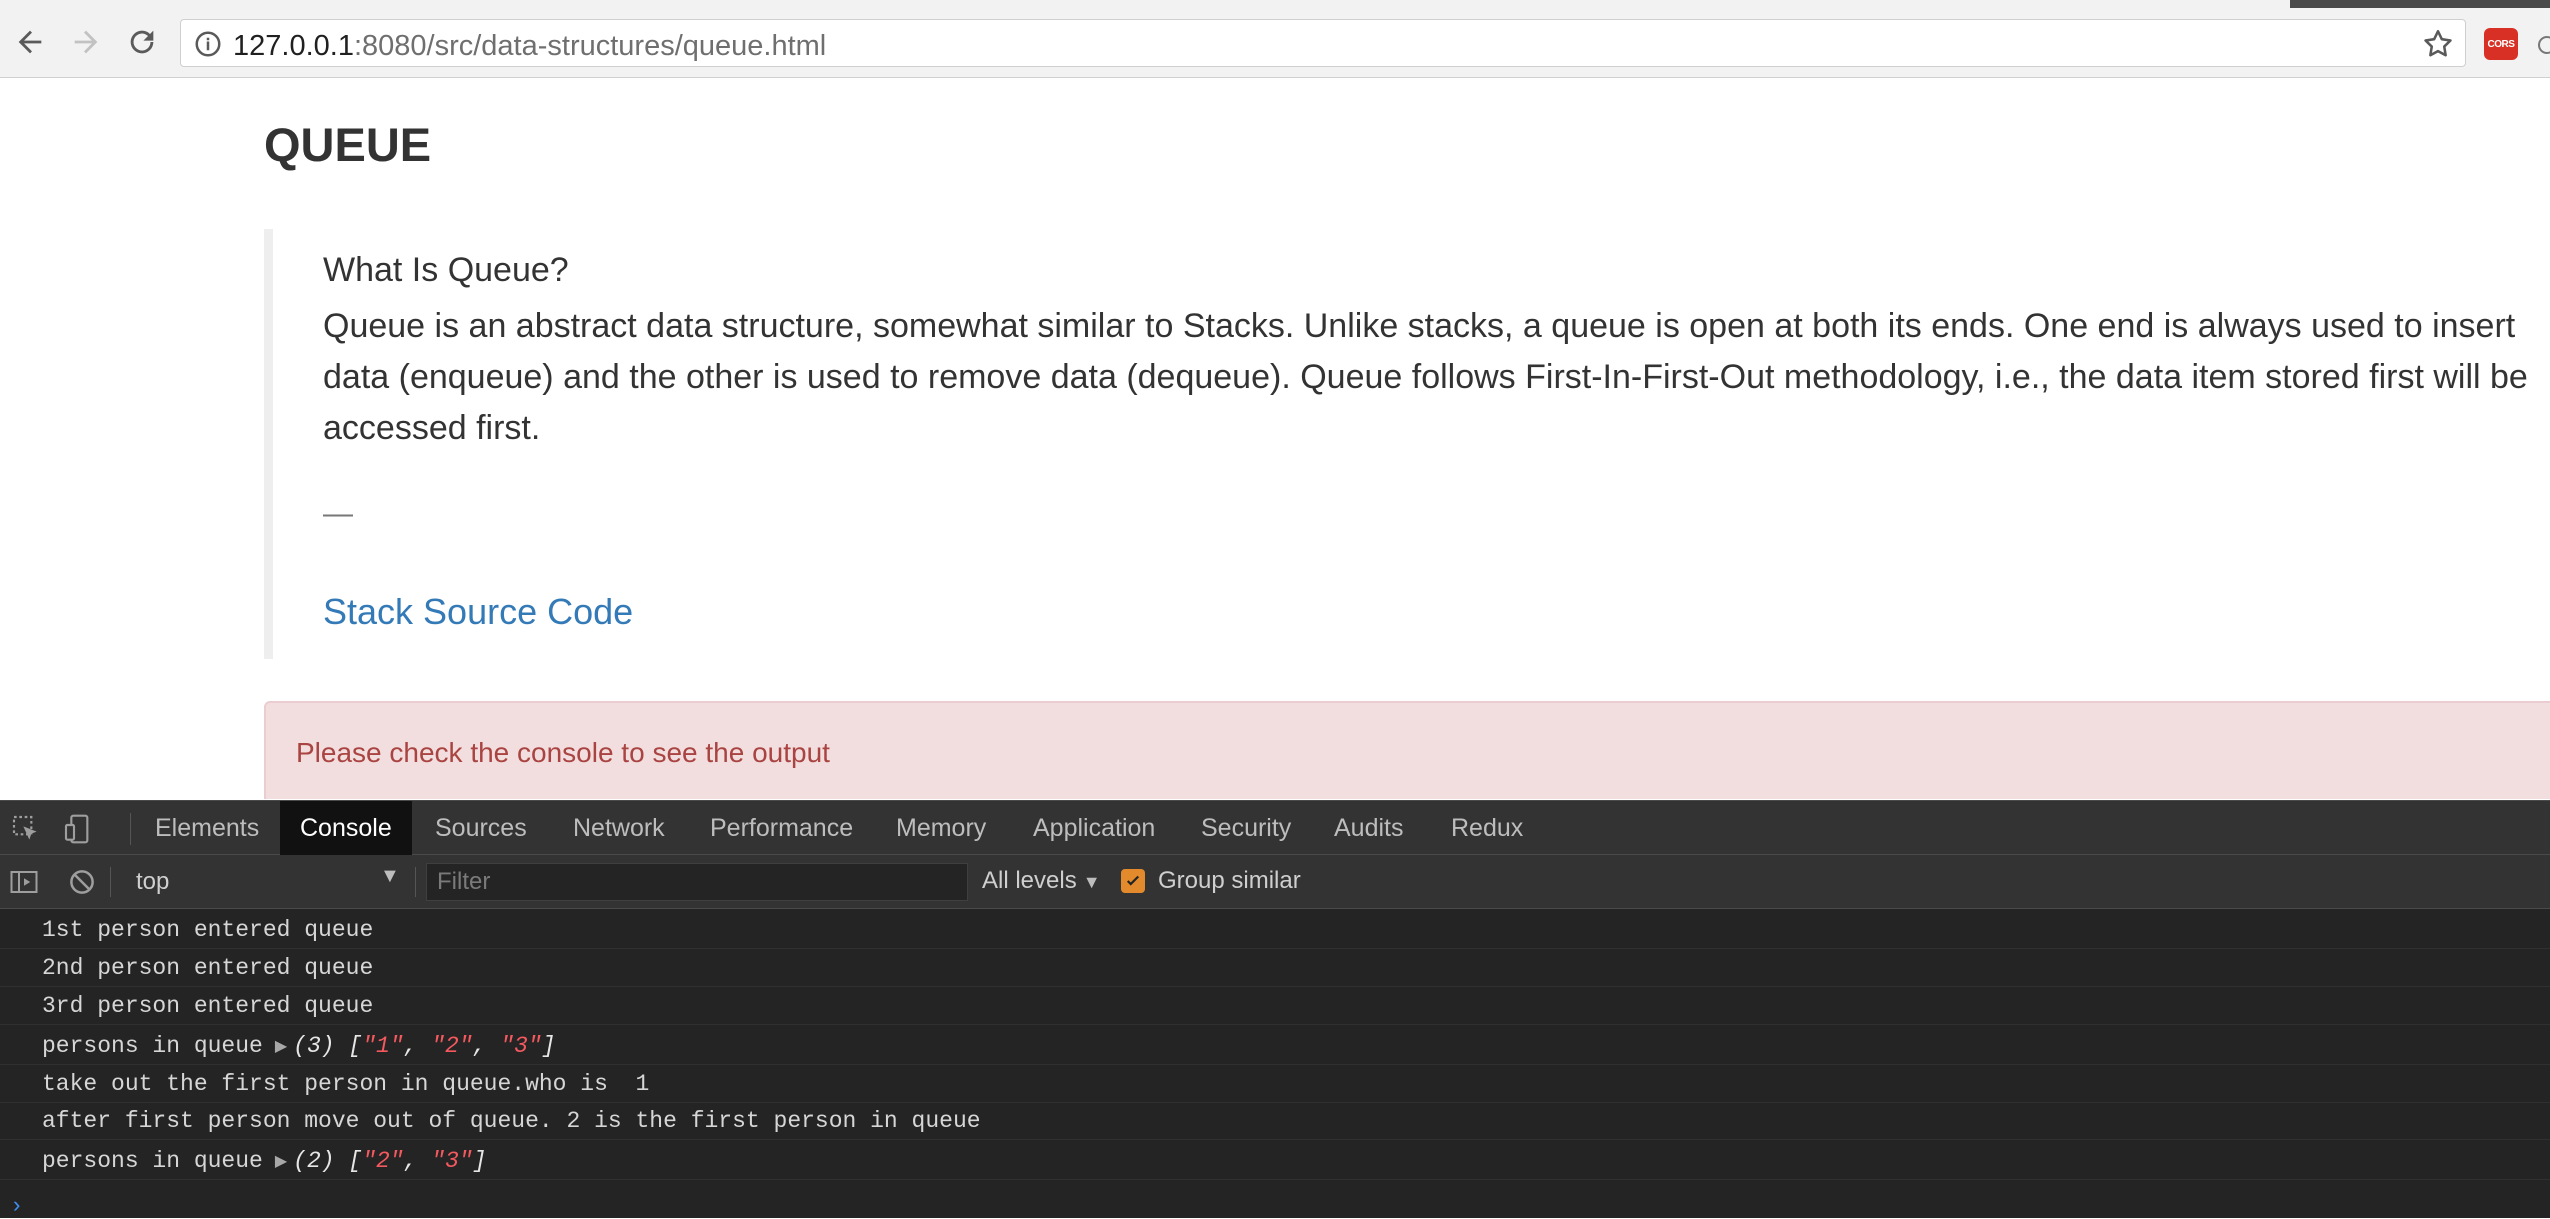  What do you see at coordinates (1275, 968) in the screenshot?
I see `console-log-line: 2nd person entered queue` at bounding box center [1275, 968].